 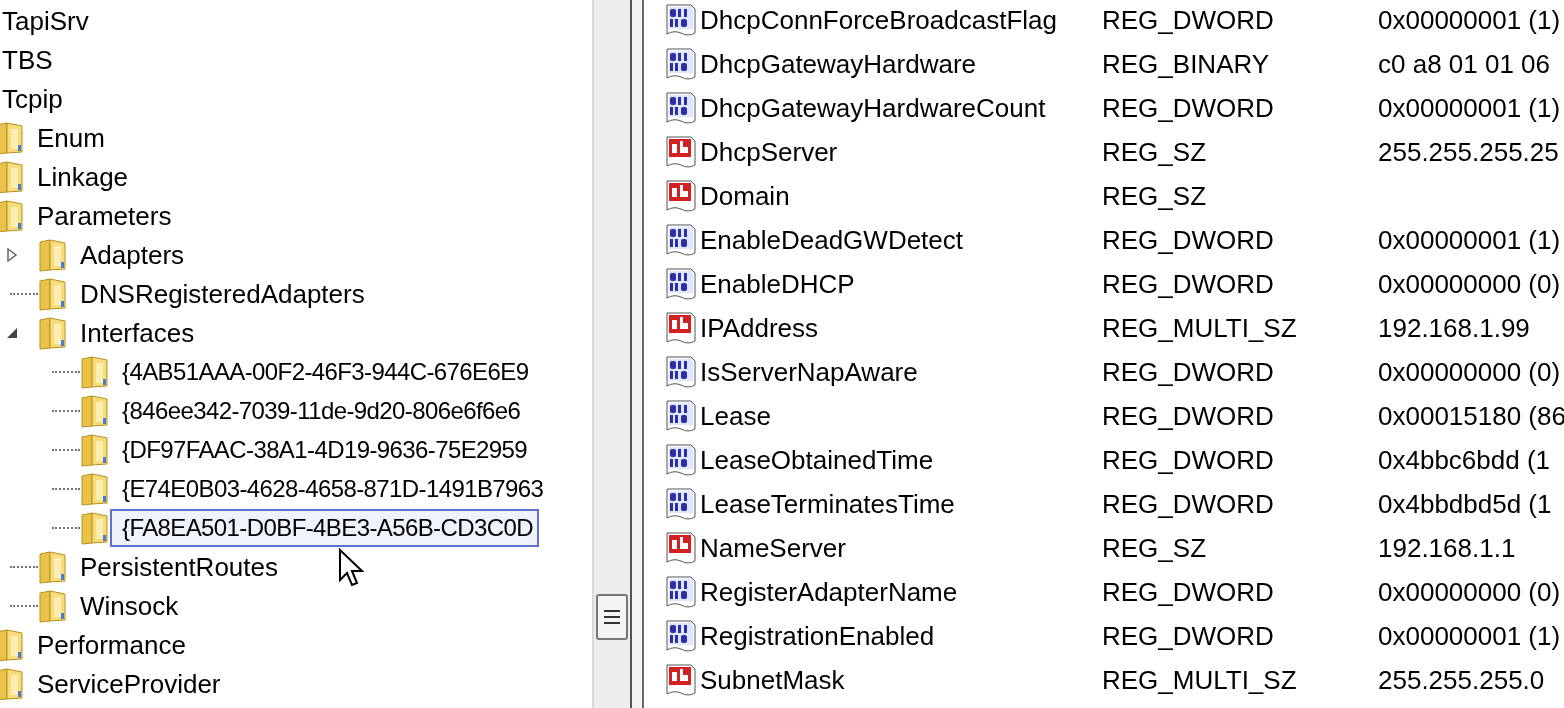 What do you see at coordinates (1461, 680) in the screenshot?
I see `value-data: 255.255.255.0` at bounding box center [1461, 680].